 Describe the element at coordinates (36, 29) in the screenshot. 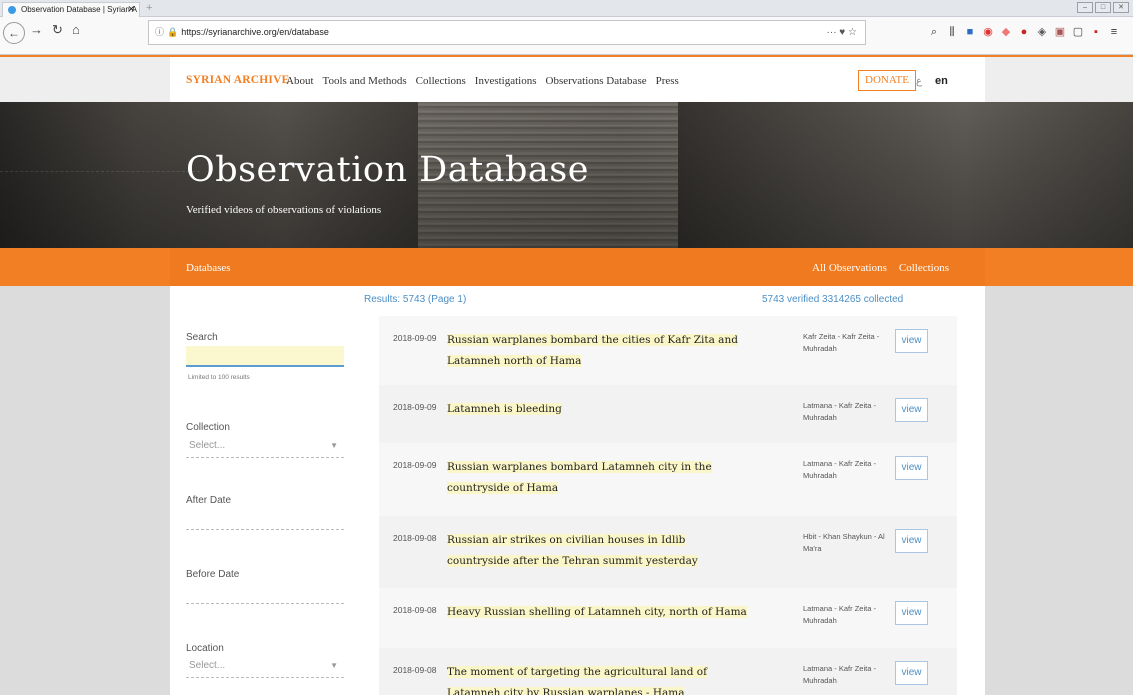

I see `forward-icon: →` at that location.